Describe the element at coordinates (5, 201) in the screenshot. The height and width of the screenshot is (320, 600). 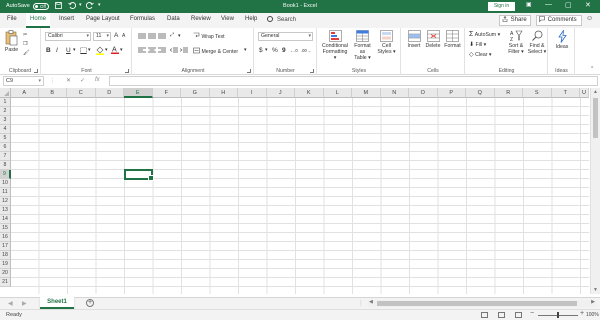
I see `row-header: 12` at that location.